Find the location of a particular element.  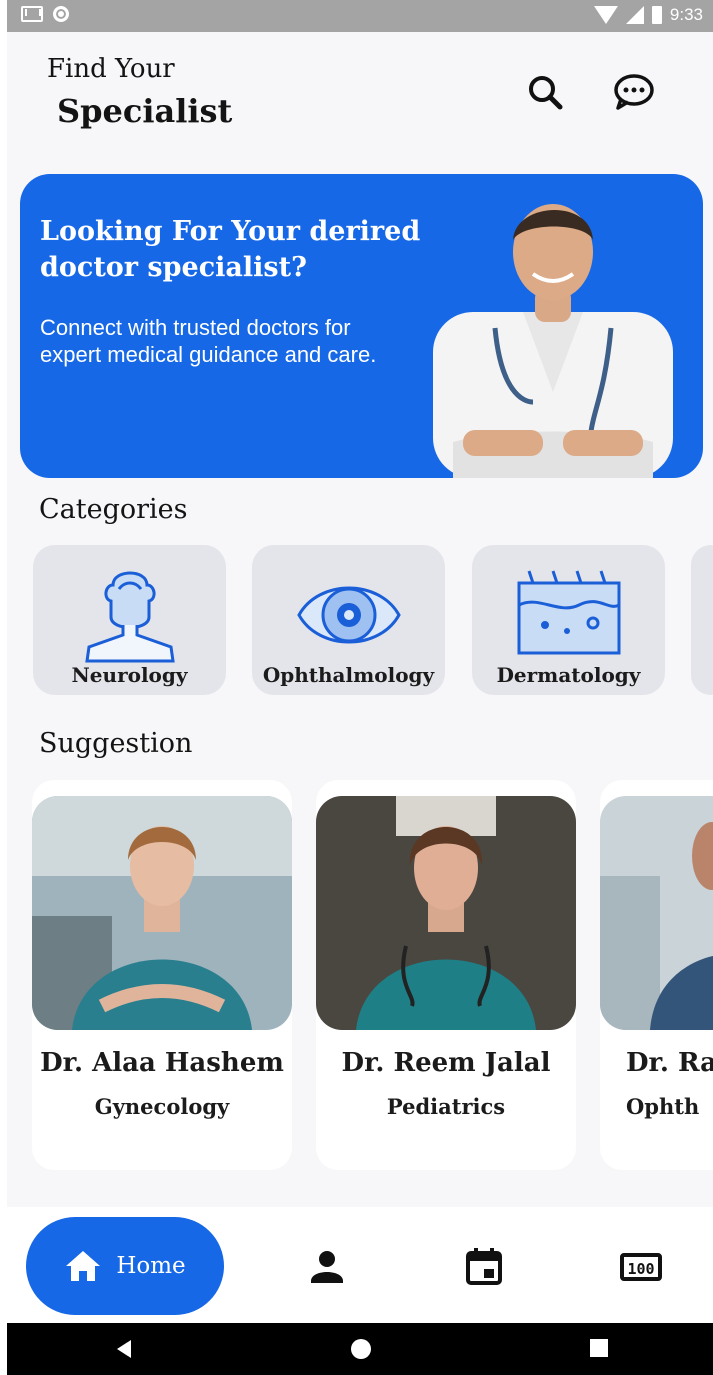

suggestion-title: Suggestion is located at coordinates (116, 743).